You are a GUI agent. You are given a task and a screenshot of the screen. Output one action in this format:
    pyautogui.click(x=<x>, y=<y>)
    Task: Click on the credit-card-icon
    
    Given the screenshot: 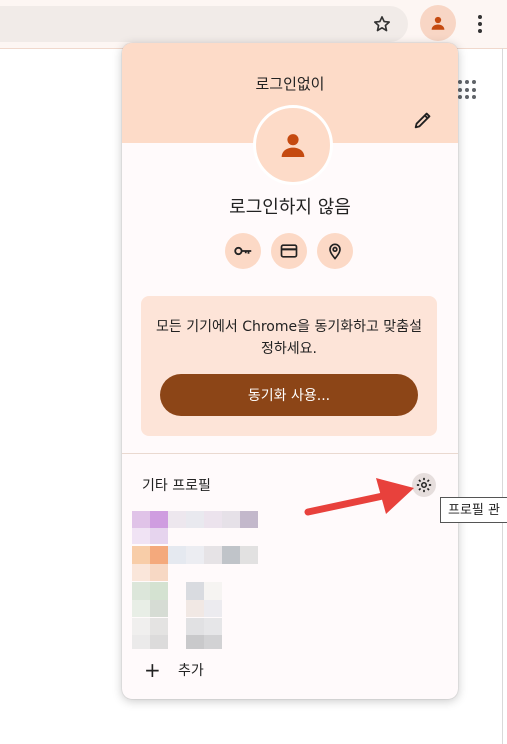 What is the action you would take?
    pyautogui.click(x=289, y=251)
    